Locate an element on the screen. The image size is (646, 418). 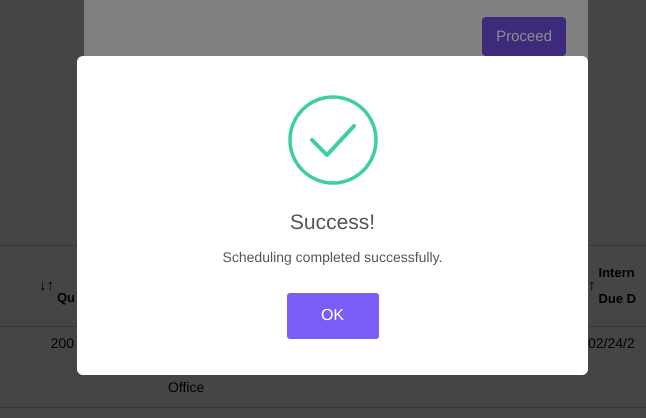
dialog-title: Success! is located at coordinates (333, 223).